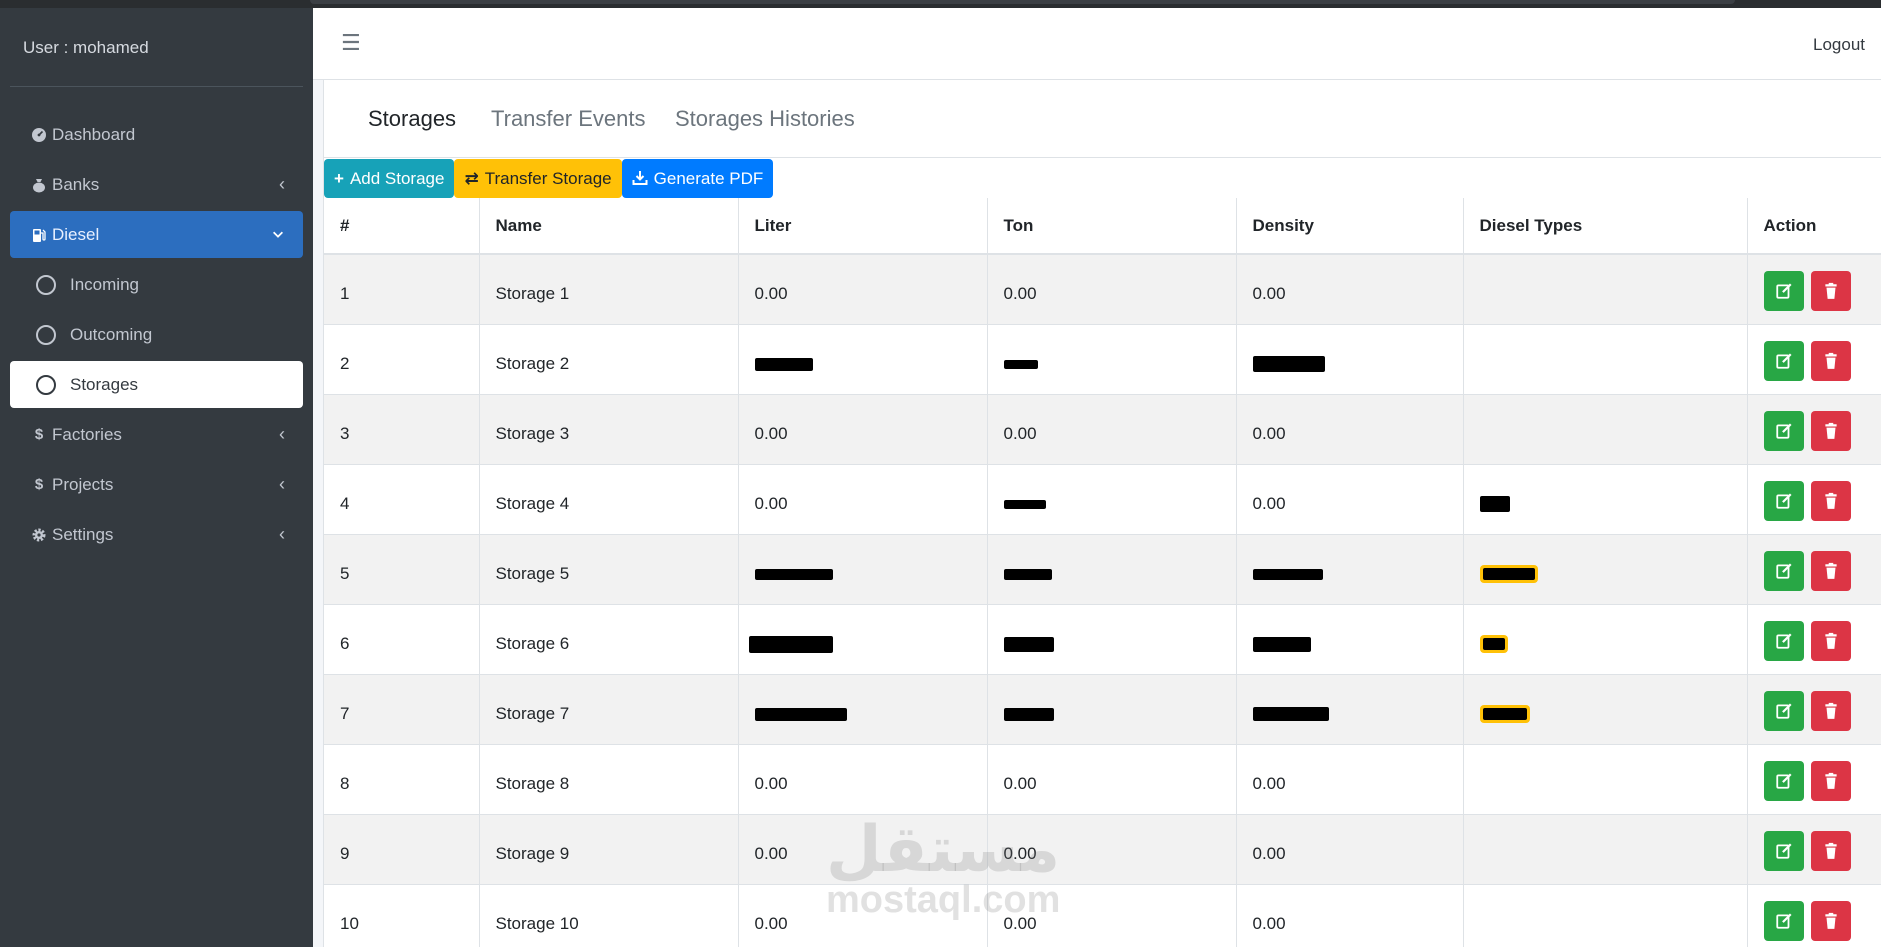 The width and height of the screenshot is (1881, 947). Describe the element at coordinates (1839, 45) in the screenshot. I see `logout-link: Logout` at that location.